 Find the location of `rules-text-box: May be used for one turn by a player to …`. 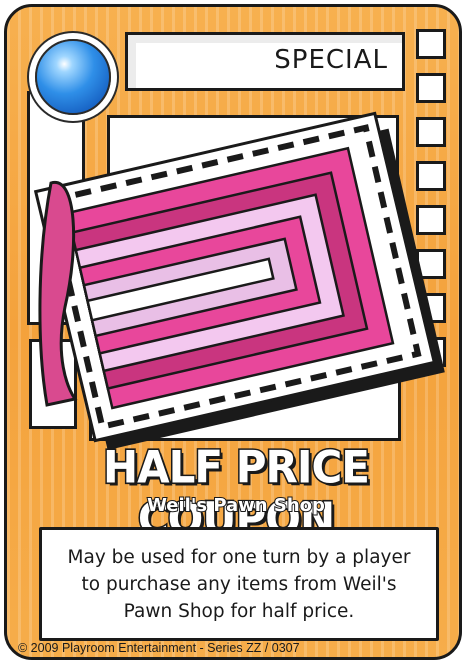

rules-text-box: May be used for one turn by a player to … is located at coordinates (239, 584).